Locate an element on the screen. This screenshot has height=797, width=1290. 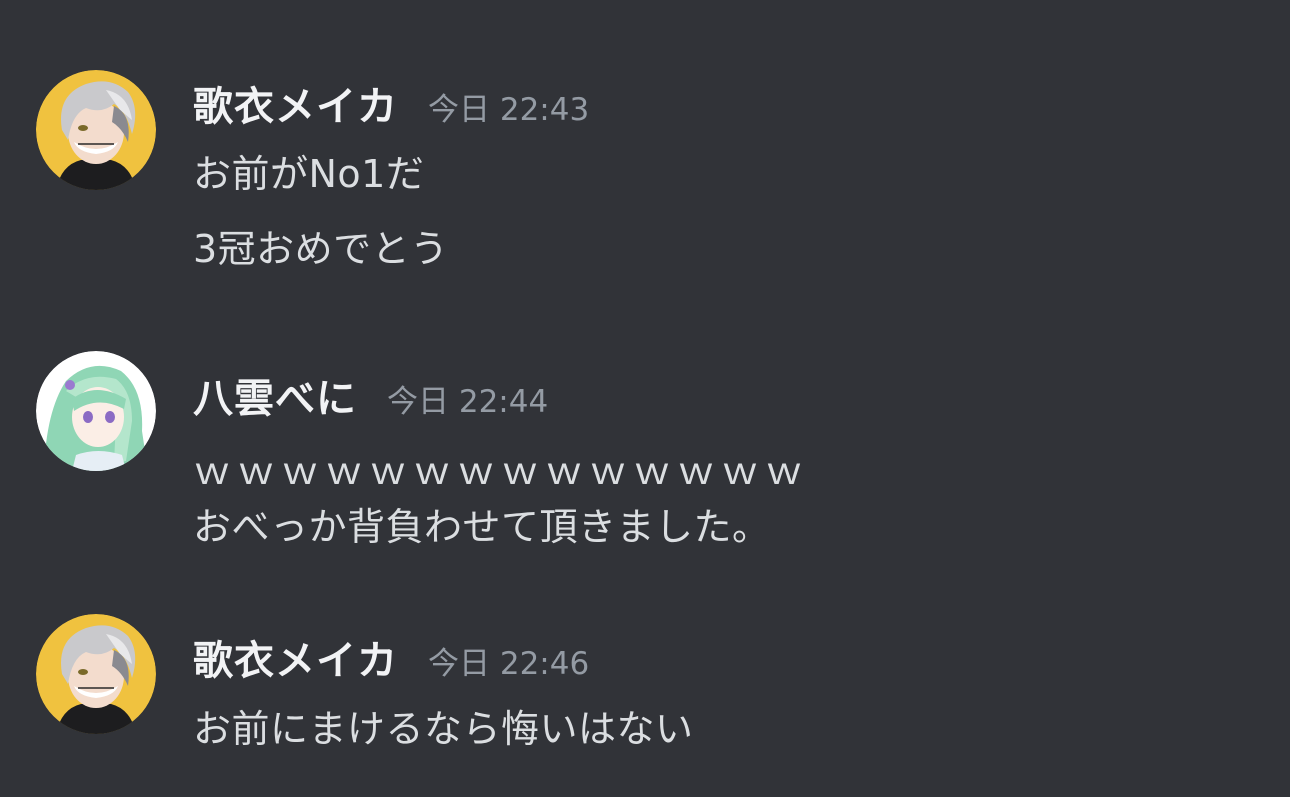
message-text: 3冠おめでとう is located at coordinates (321, 249).